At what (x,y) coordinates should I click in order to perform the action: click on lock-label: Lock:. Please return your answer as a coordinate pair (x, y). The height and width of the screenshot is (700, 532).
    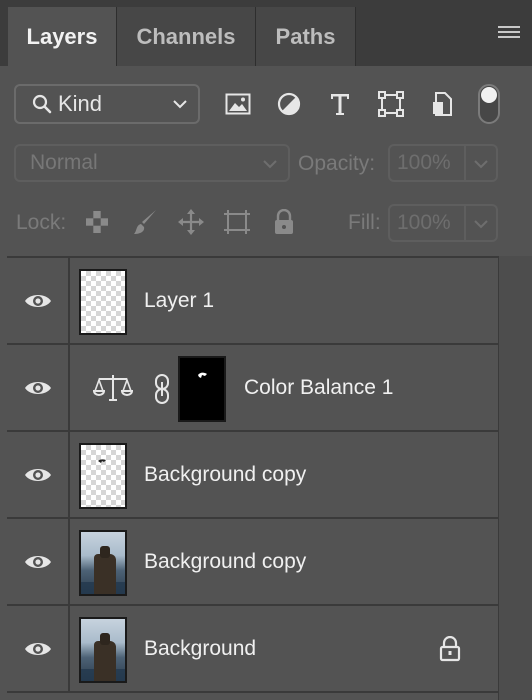
    Looking at the image, I should click on (41, 222).